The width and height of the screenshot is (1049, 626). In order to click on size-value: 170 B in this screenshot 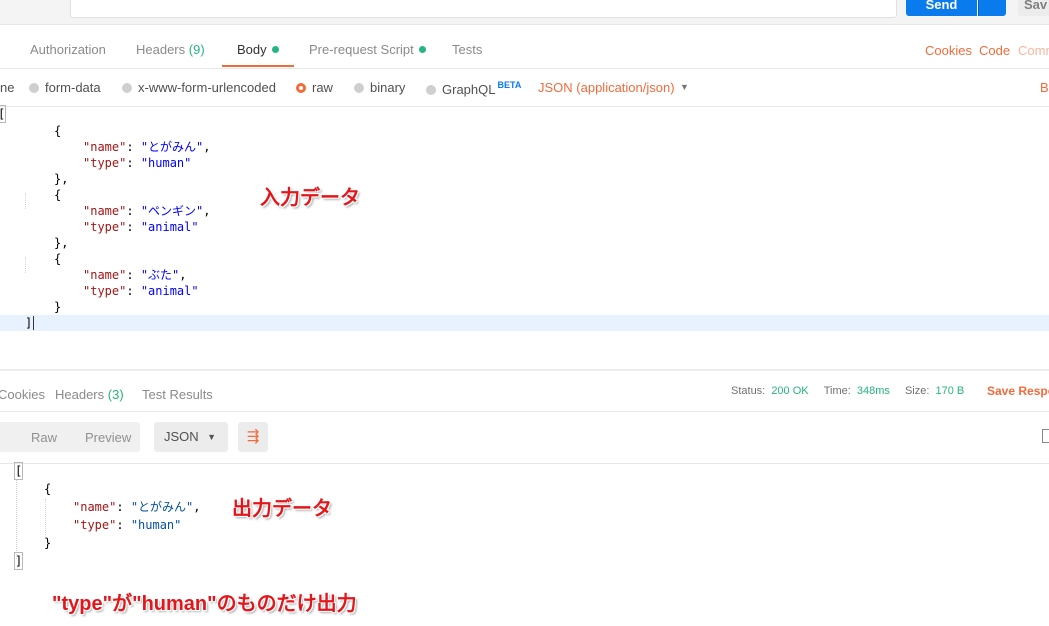, I will do `click(950, 391)`.